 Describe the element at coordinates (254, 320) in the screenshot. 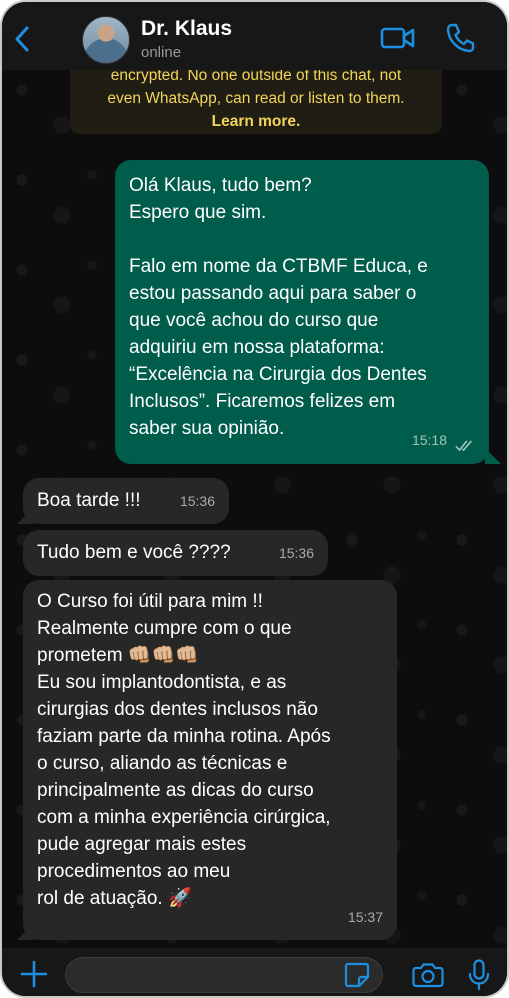

I see `message-text-line: que você achou do curso que` at that location.